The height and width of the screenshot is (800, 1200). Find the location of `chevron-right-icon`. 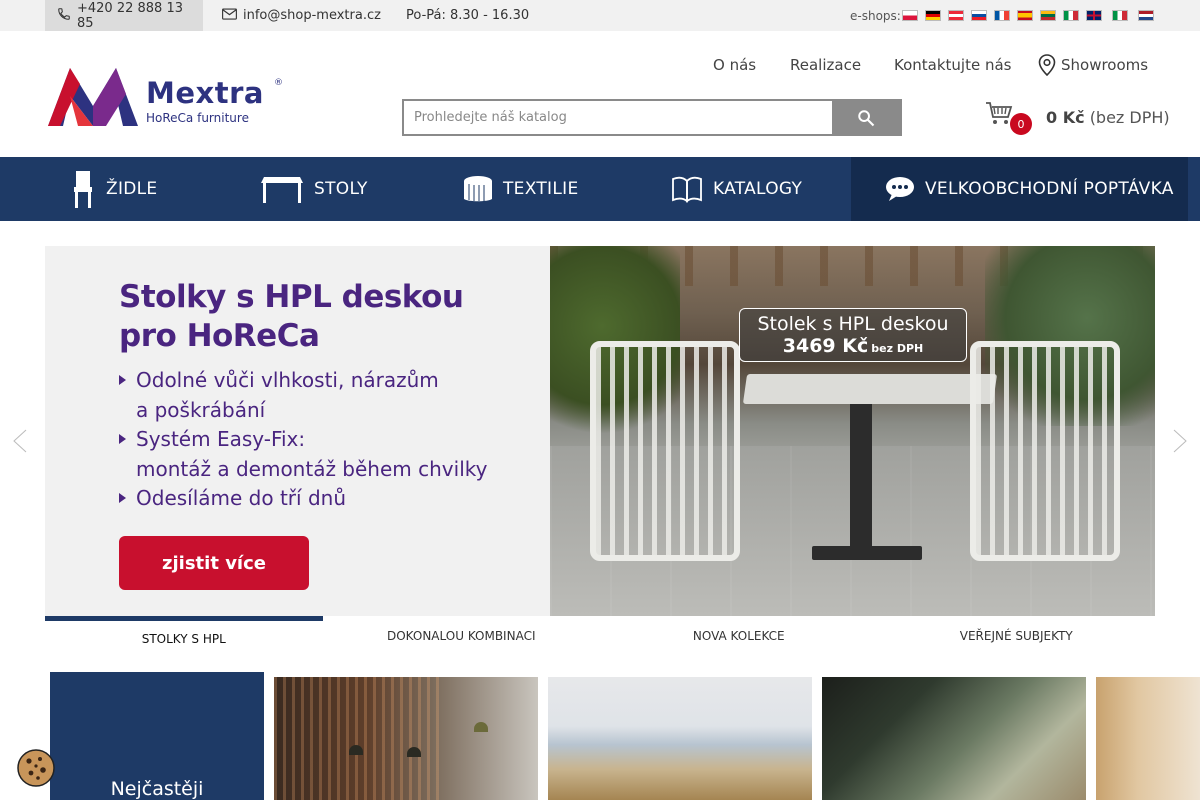

chevron-right-icon is located at coordinates (1180, 441).